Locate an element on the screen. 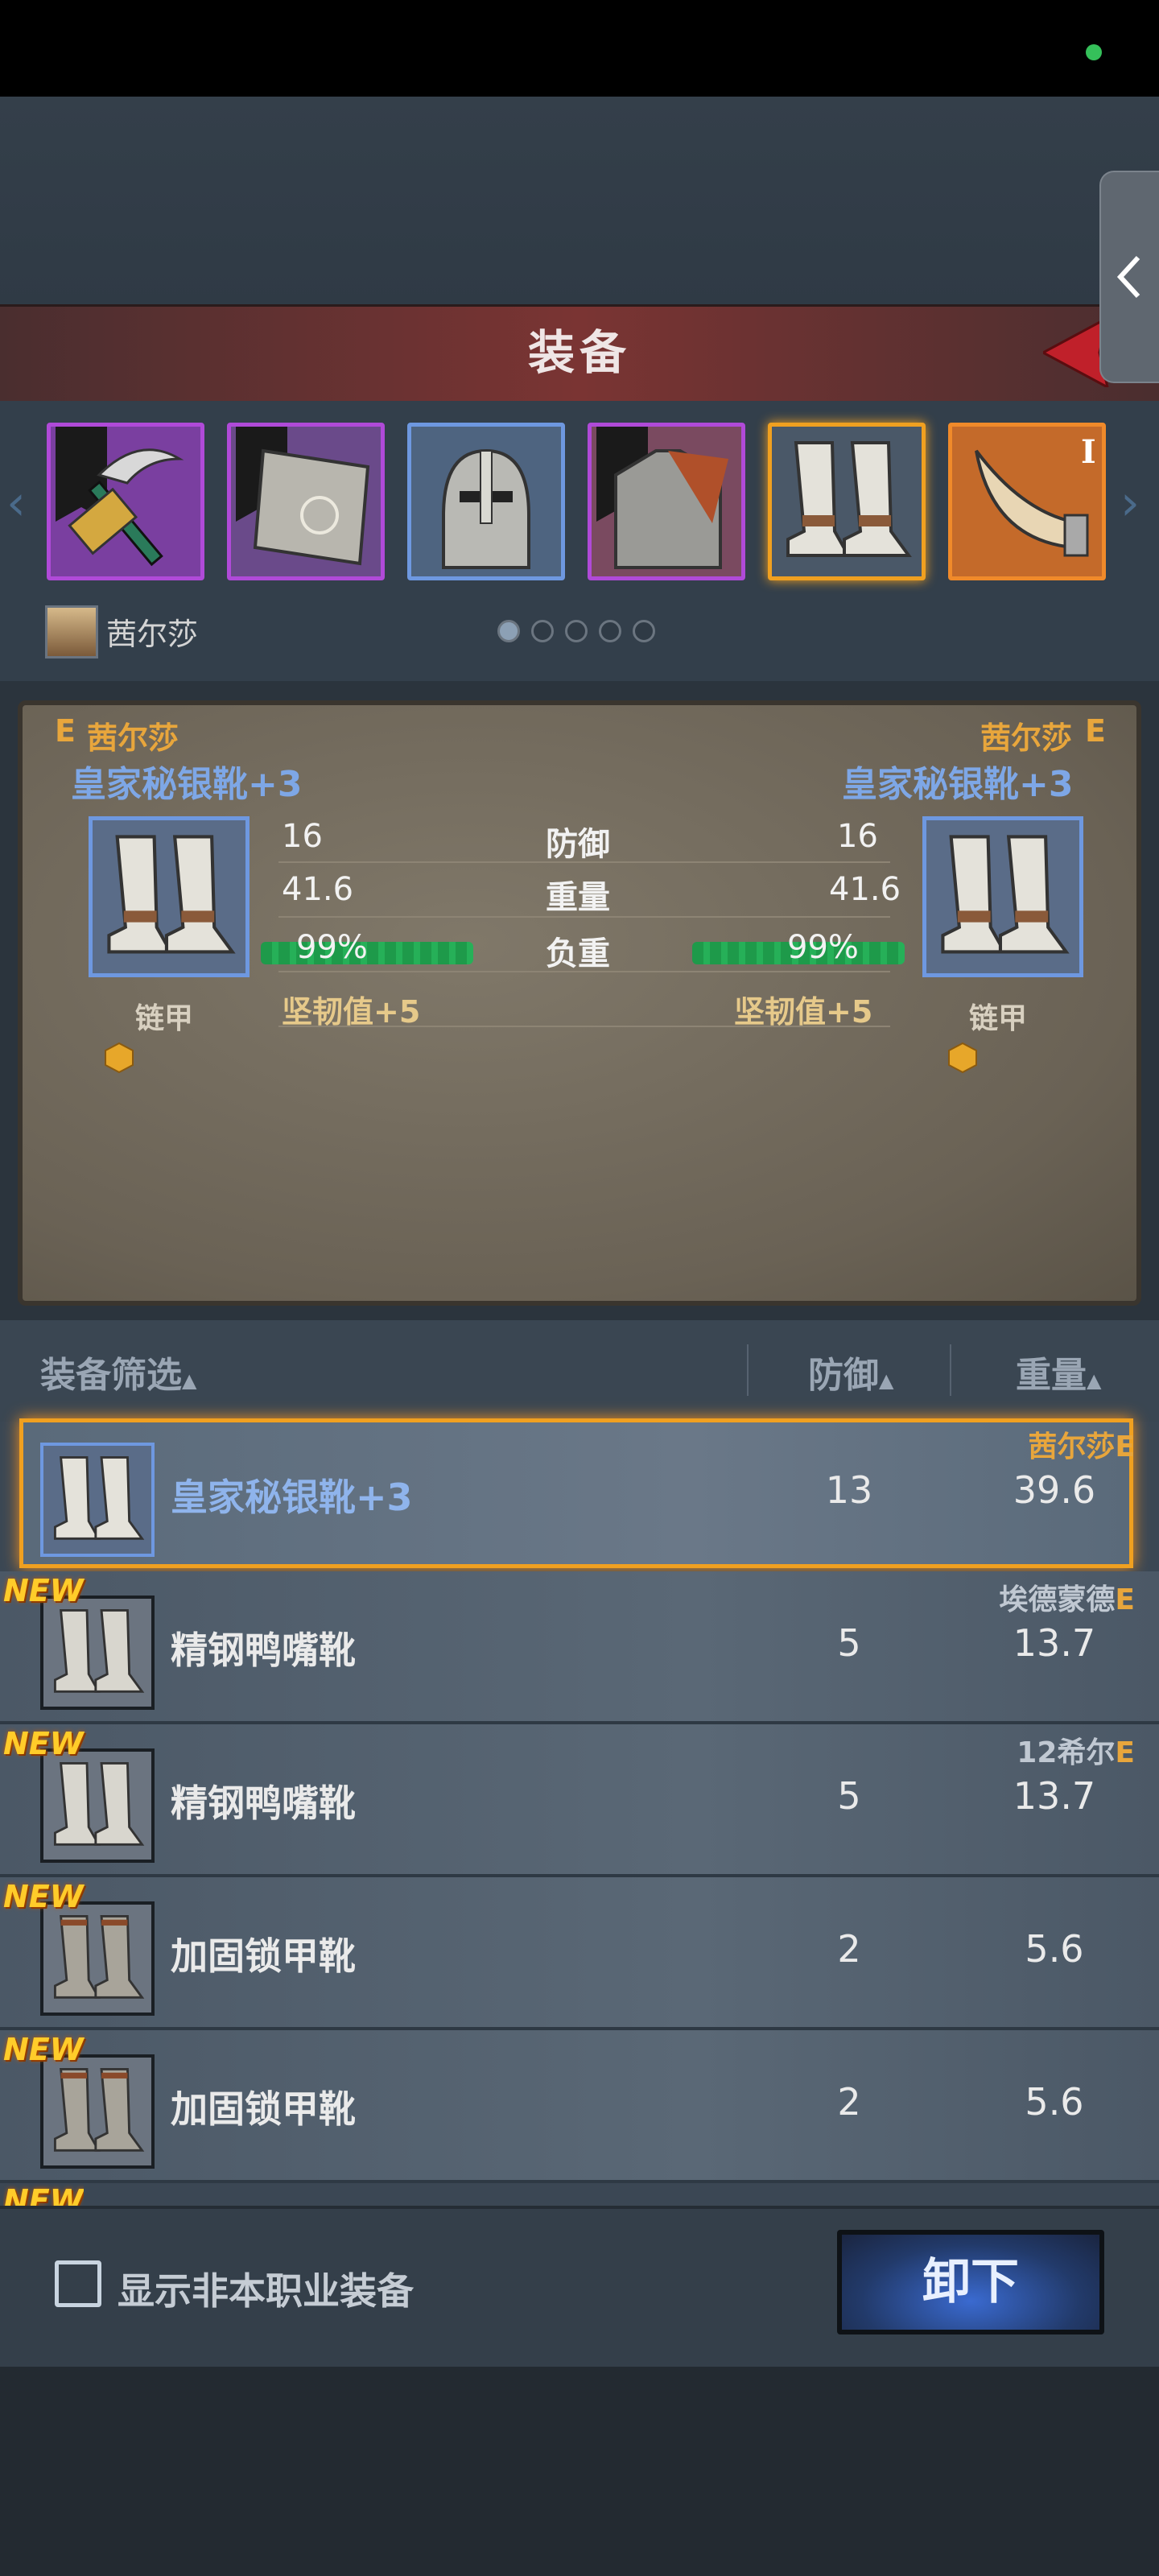 The image size is (1159, 2576). status-bar is located at coordinates (579, 48).